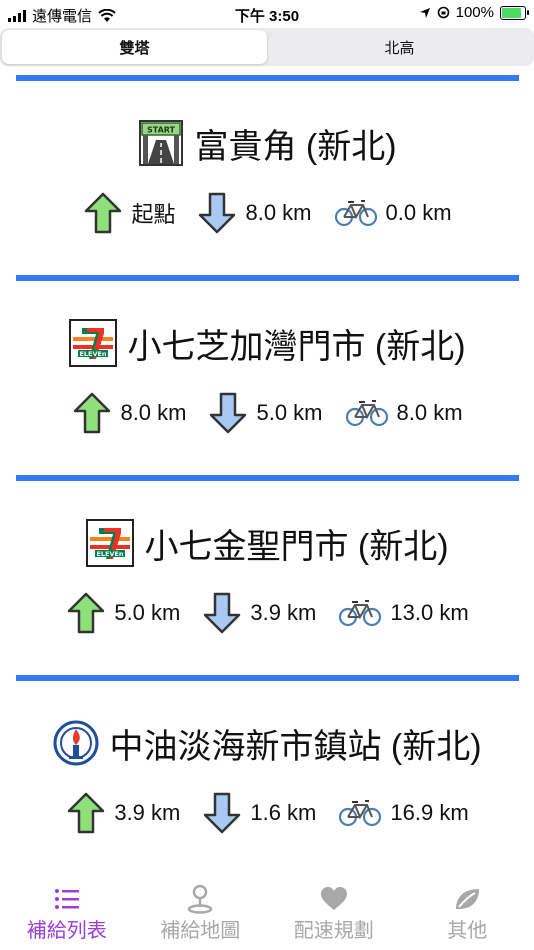 This screenshot has height=950, width=534. I want to click on distance-ride: 8.0 km, so click(429, 412).